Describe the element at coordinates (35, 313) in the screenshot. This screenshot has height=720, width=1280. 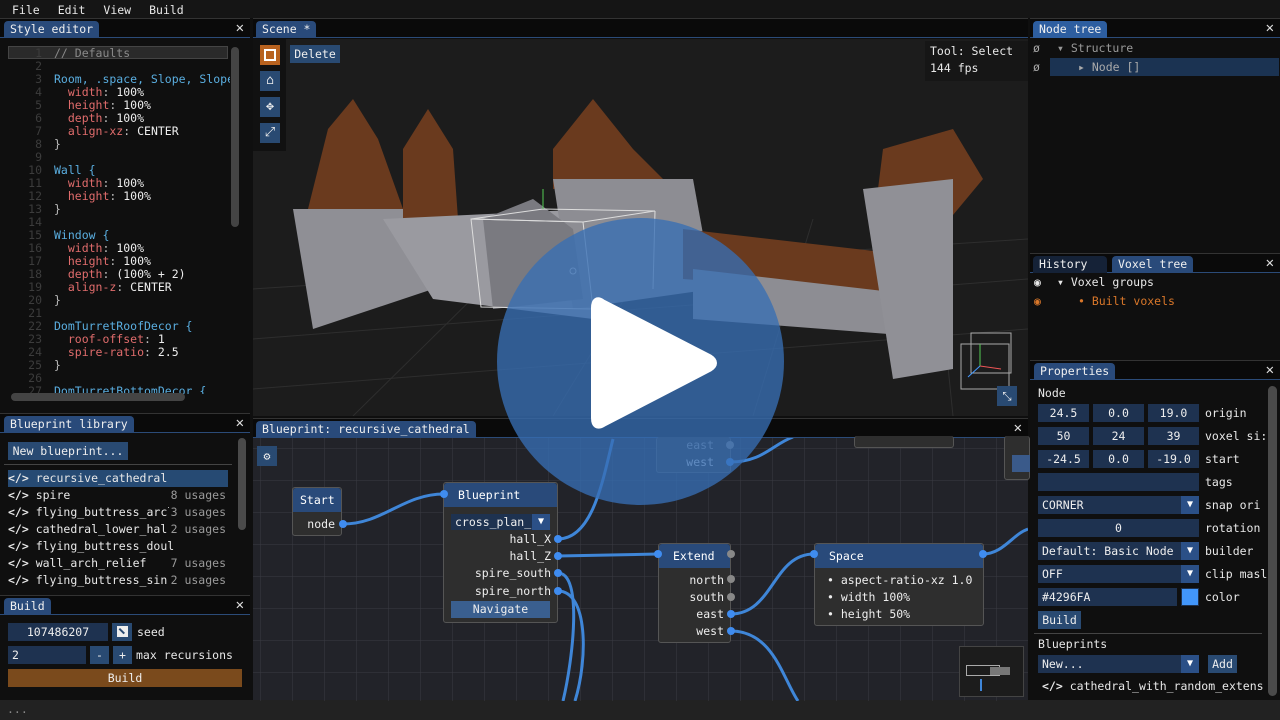
I see `code-token: 21` at that location.